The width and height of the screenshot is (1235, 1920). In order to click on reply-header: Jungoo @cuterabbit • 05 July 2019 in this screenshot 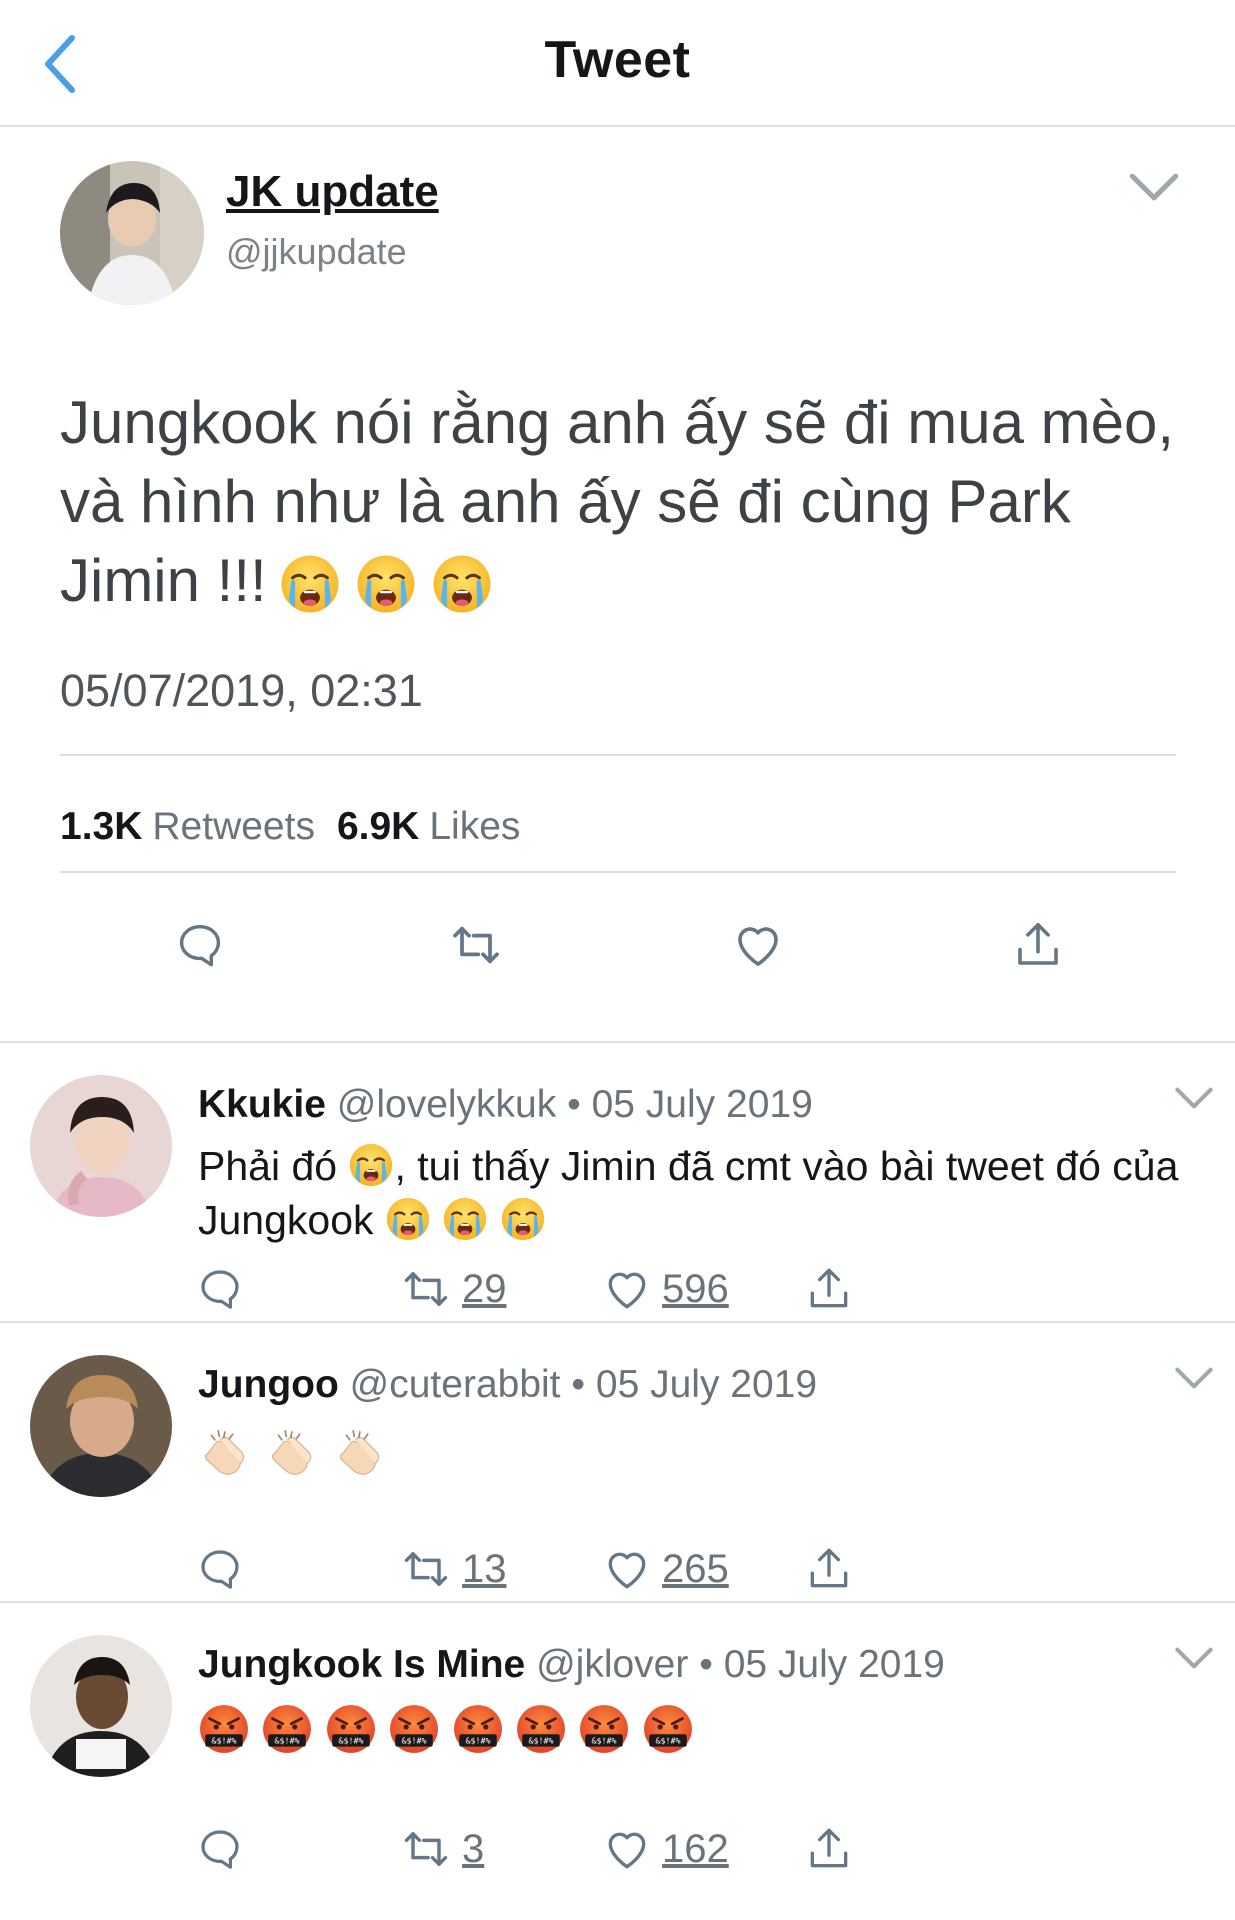, I will do `click(507, 1385)`.